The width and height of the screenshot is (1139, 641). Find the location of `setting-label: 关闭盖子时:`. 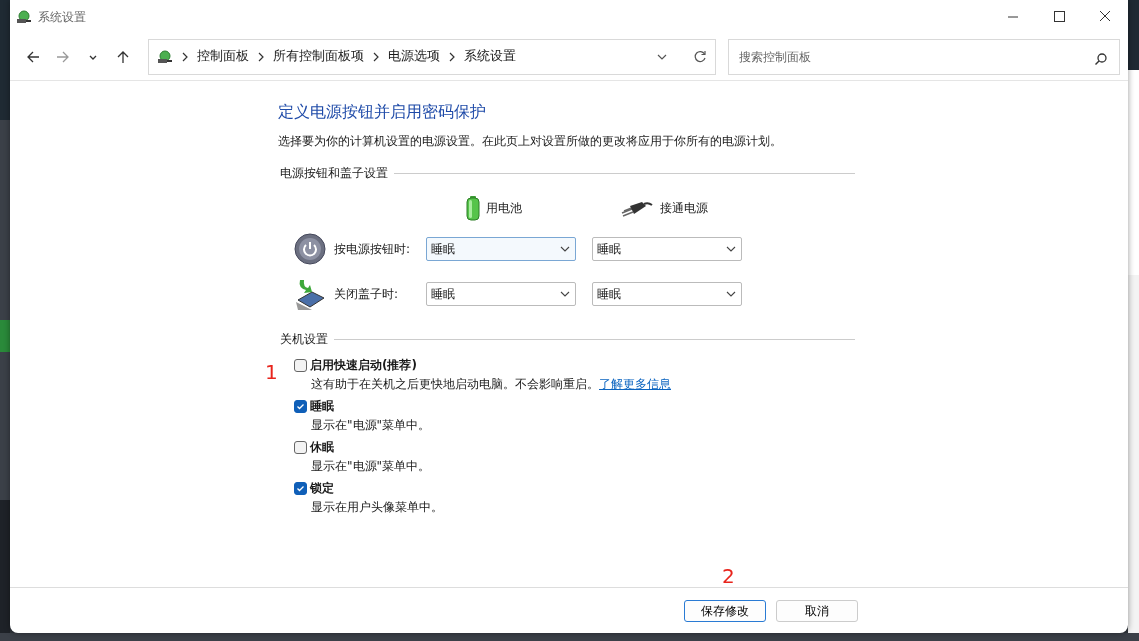

setting-label: 关闭盖子时: is located at coordinates (367, 294).